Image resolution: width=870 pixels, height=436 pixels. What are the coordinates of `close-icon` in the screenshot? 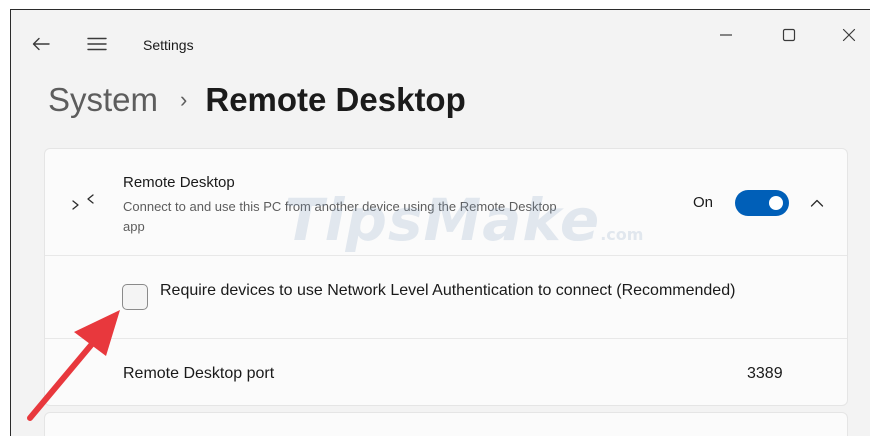 It's located at (849, 35).